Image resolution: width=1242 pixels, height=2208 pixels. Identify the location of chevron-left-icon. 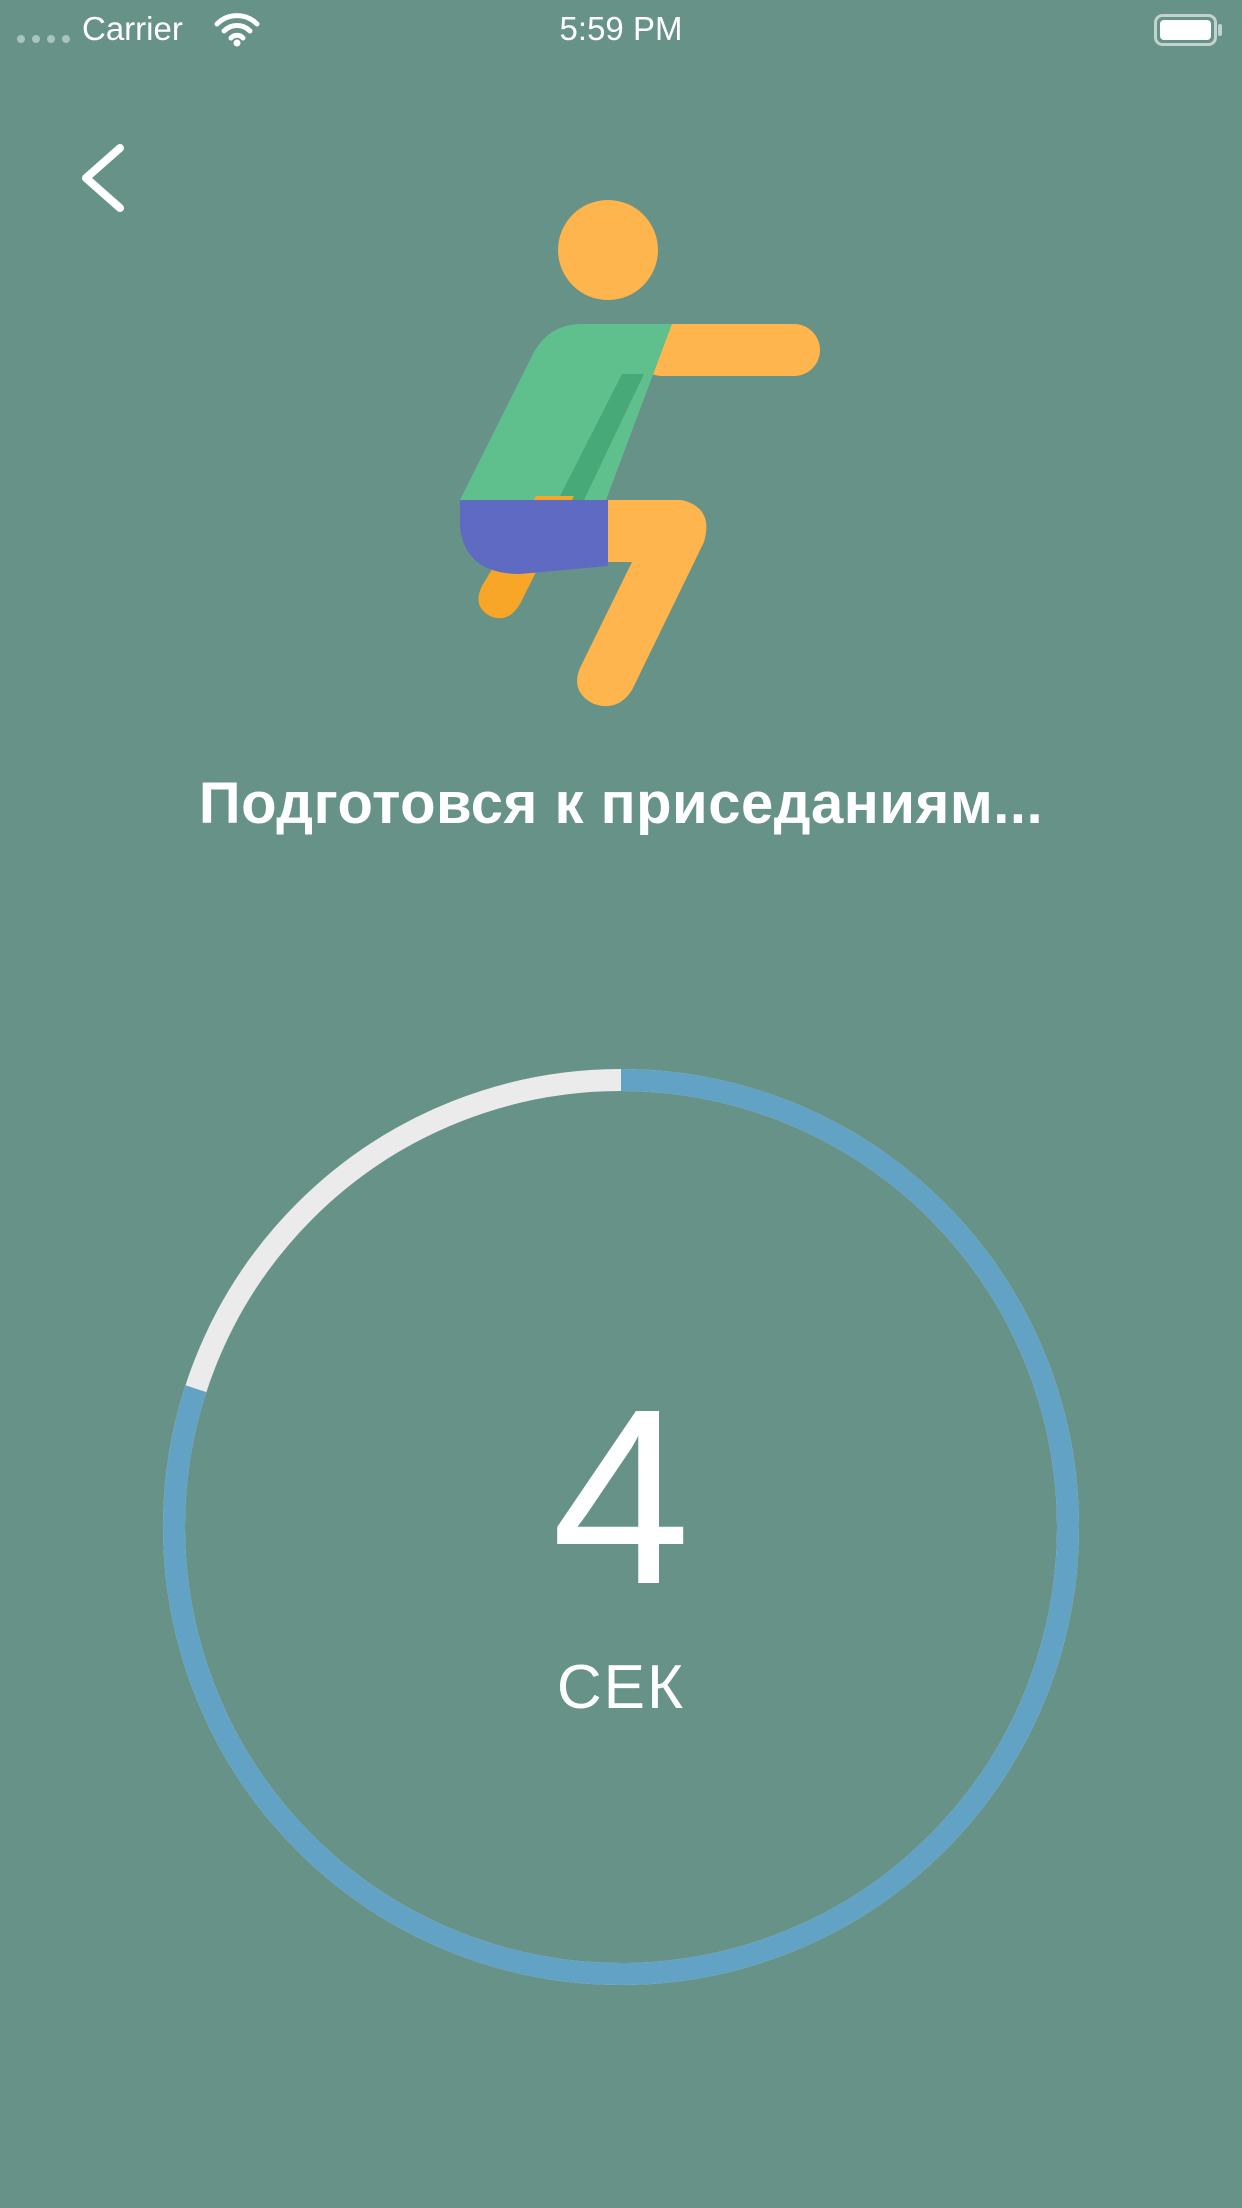
(107, 178).